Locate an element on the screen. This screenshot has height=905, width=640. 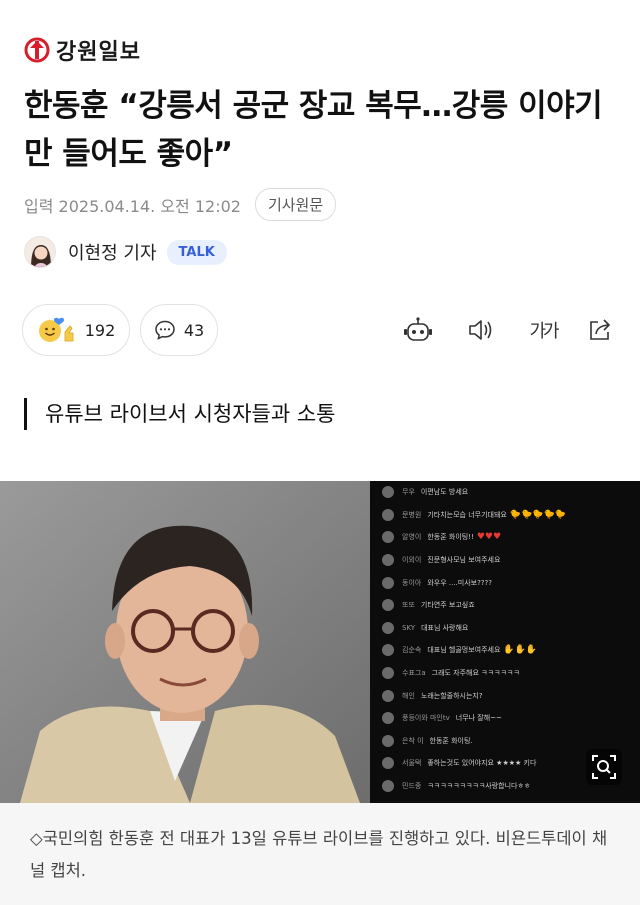
chat-username: 수표그a is located at coordinates (414, 673).